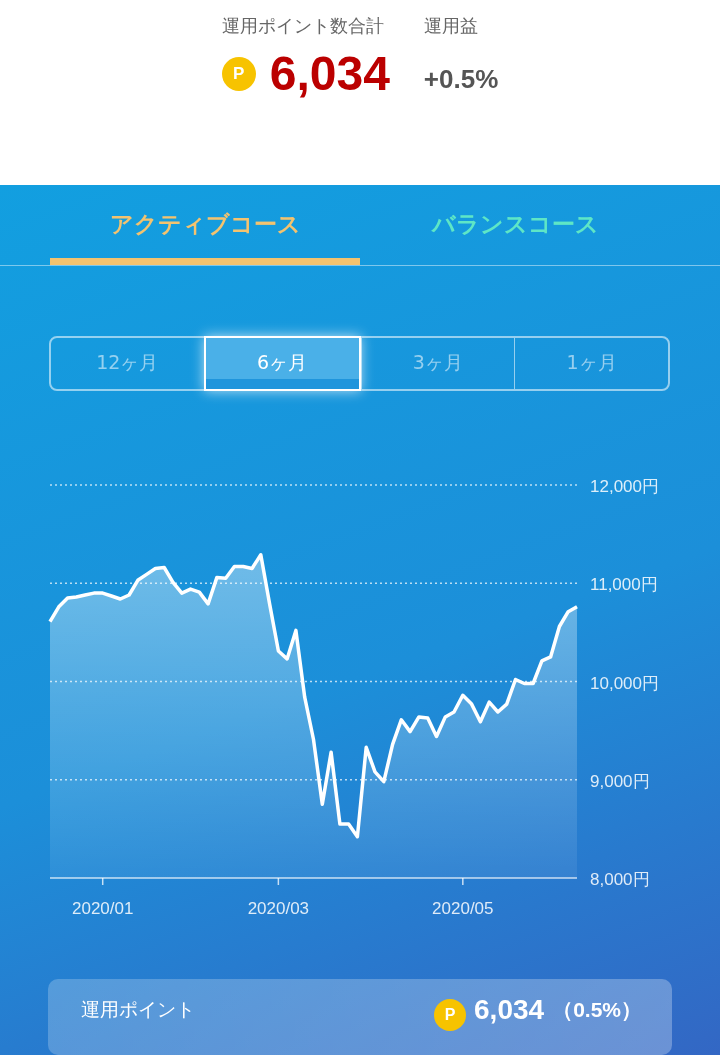 This screenshot has height=1055, width=720. I want to click on y-tick-label: 8,000円, so click(620, 879).